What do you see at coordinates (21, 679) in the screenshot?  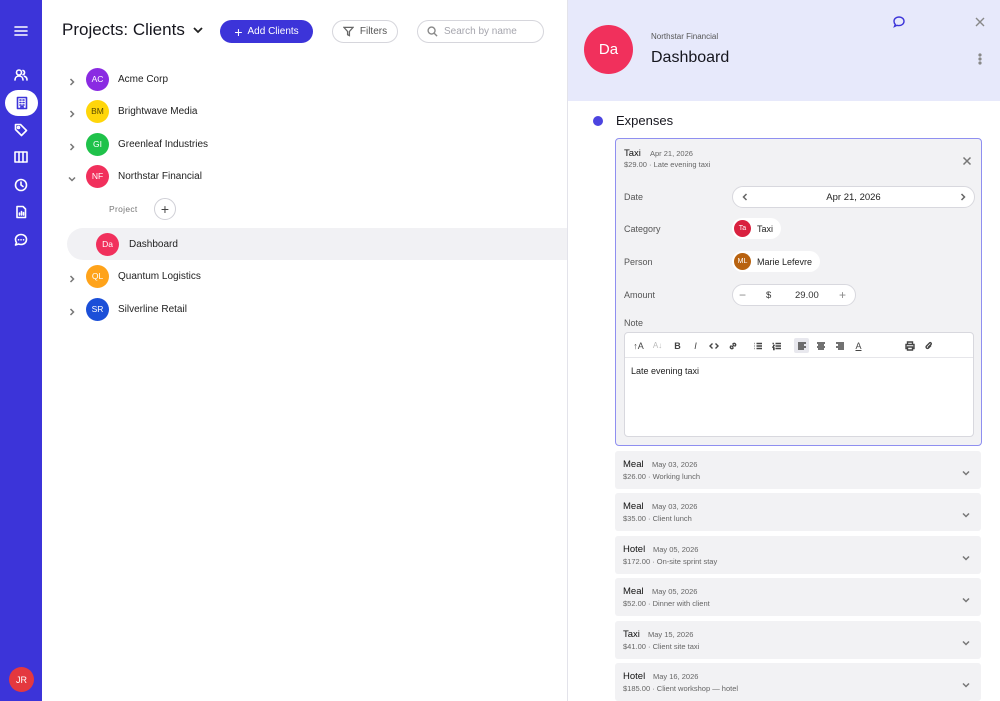 I see `user-avatar: JR` at bounding box center [21, 679].